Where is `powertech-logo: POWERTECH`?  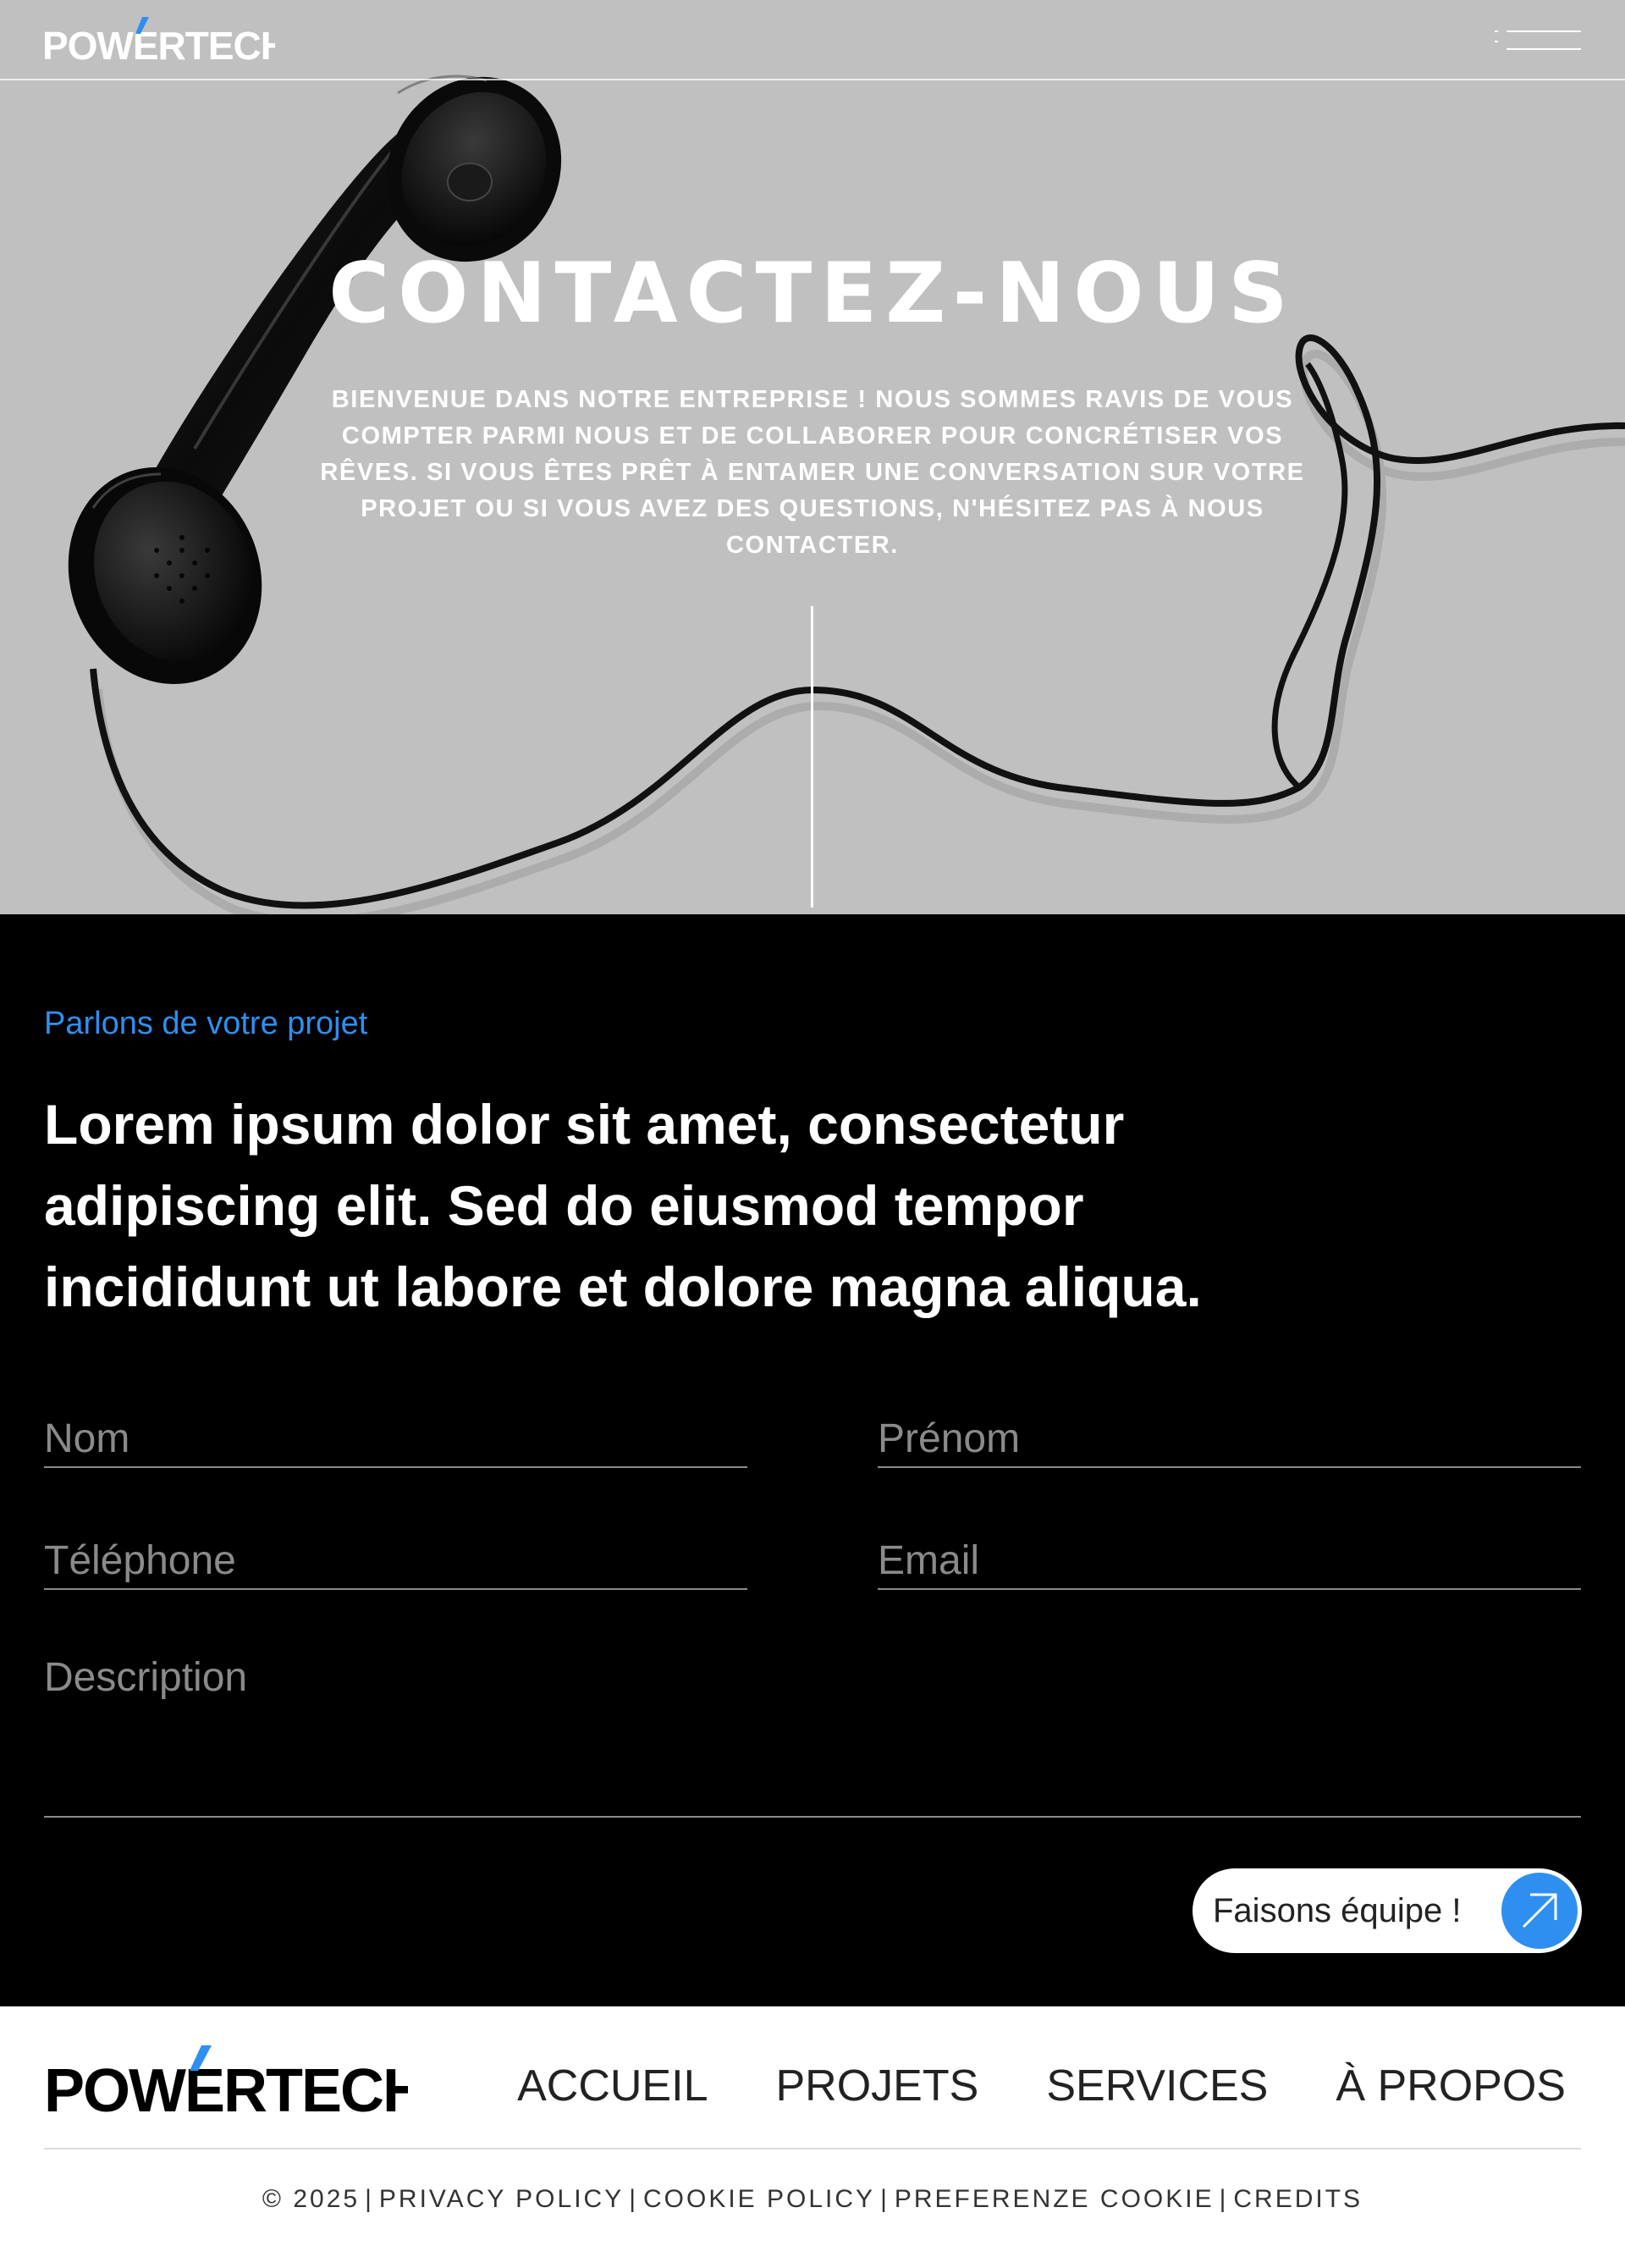 powertech-logo: POWERTECH is located at coordinates (158, 40).